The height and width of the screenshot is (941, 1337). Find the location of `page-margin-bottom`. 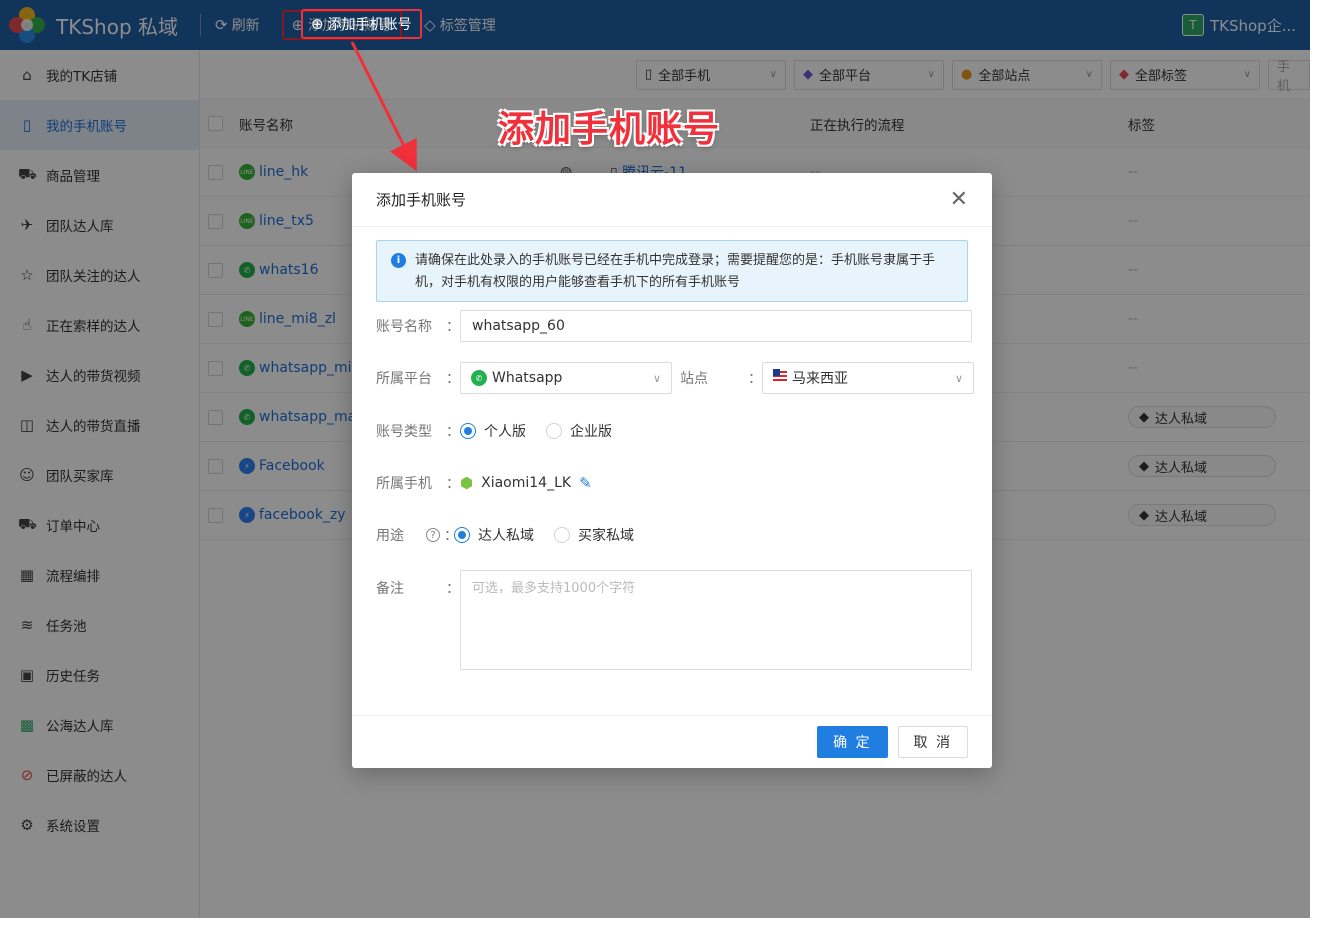

page-margin-bottom is located at coordinates (668, 929).